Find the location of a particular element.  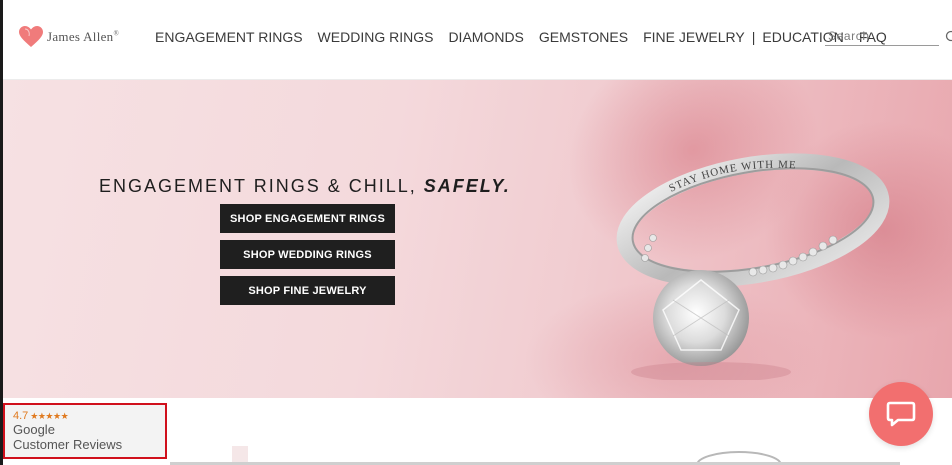

shop-fine-jewelry-button: SHOP FINE JEWELRY is located at coordinates (307, 290).